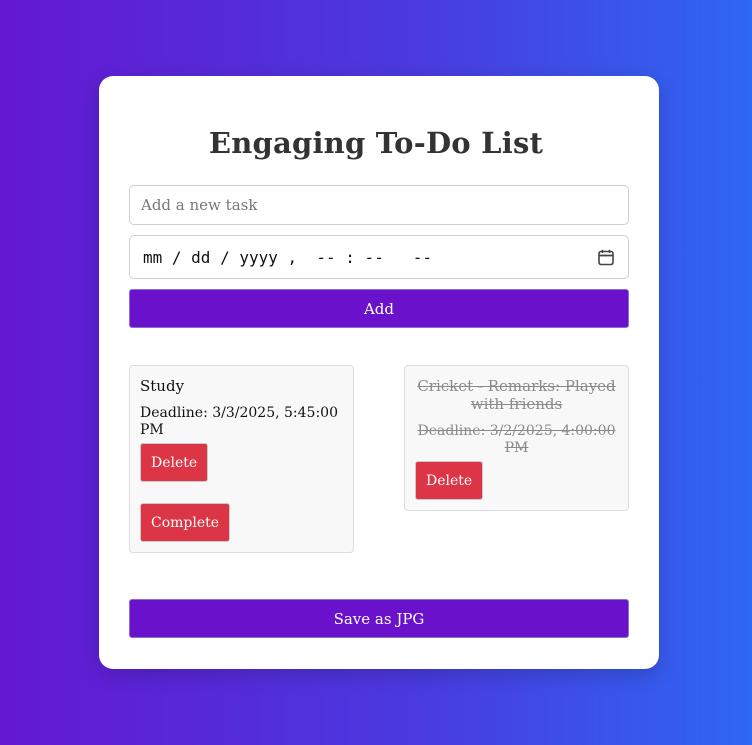 The height and width of the screenshot is (745, 752). I want to click on complete-task-button: Complete, so click(185, 522).